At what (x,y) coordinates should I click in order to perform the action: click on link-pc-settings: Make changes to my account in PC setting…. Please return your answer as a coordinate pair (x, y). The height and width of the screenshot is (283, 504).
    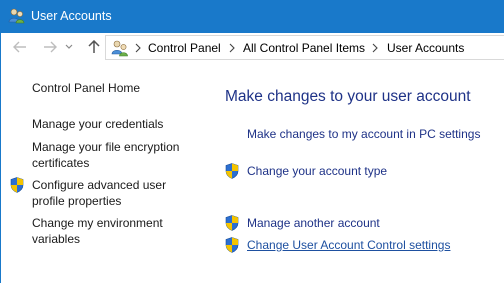
    Looking at the image, I should click on (363, 134).